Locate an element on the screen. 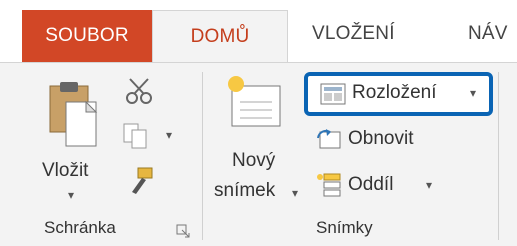  reset-label: Obnovit is located at coordinates (381, 138).